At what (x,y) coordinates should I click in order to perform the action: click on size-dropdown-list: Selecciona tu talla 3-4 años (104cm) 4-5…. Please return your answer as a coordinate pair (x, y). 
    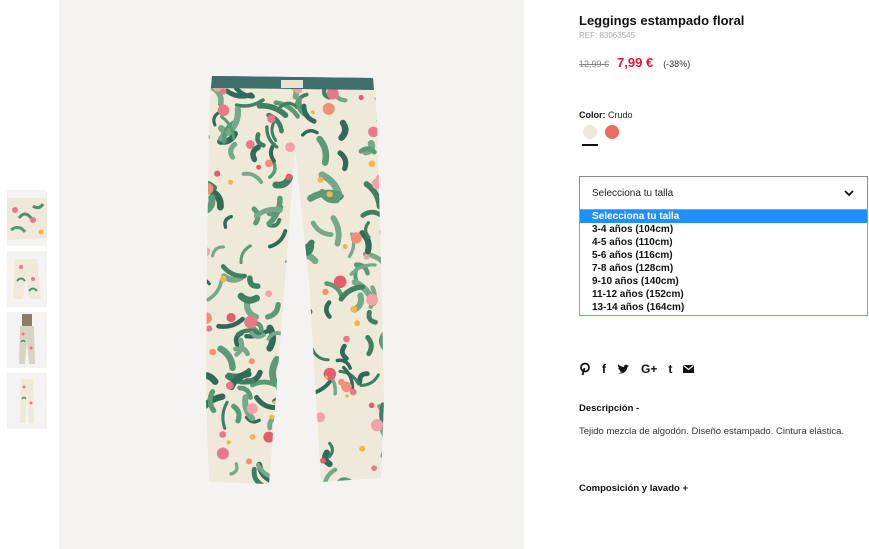
    Looking at the image, I should click on (723, 262).